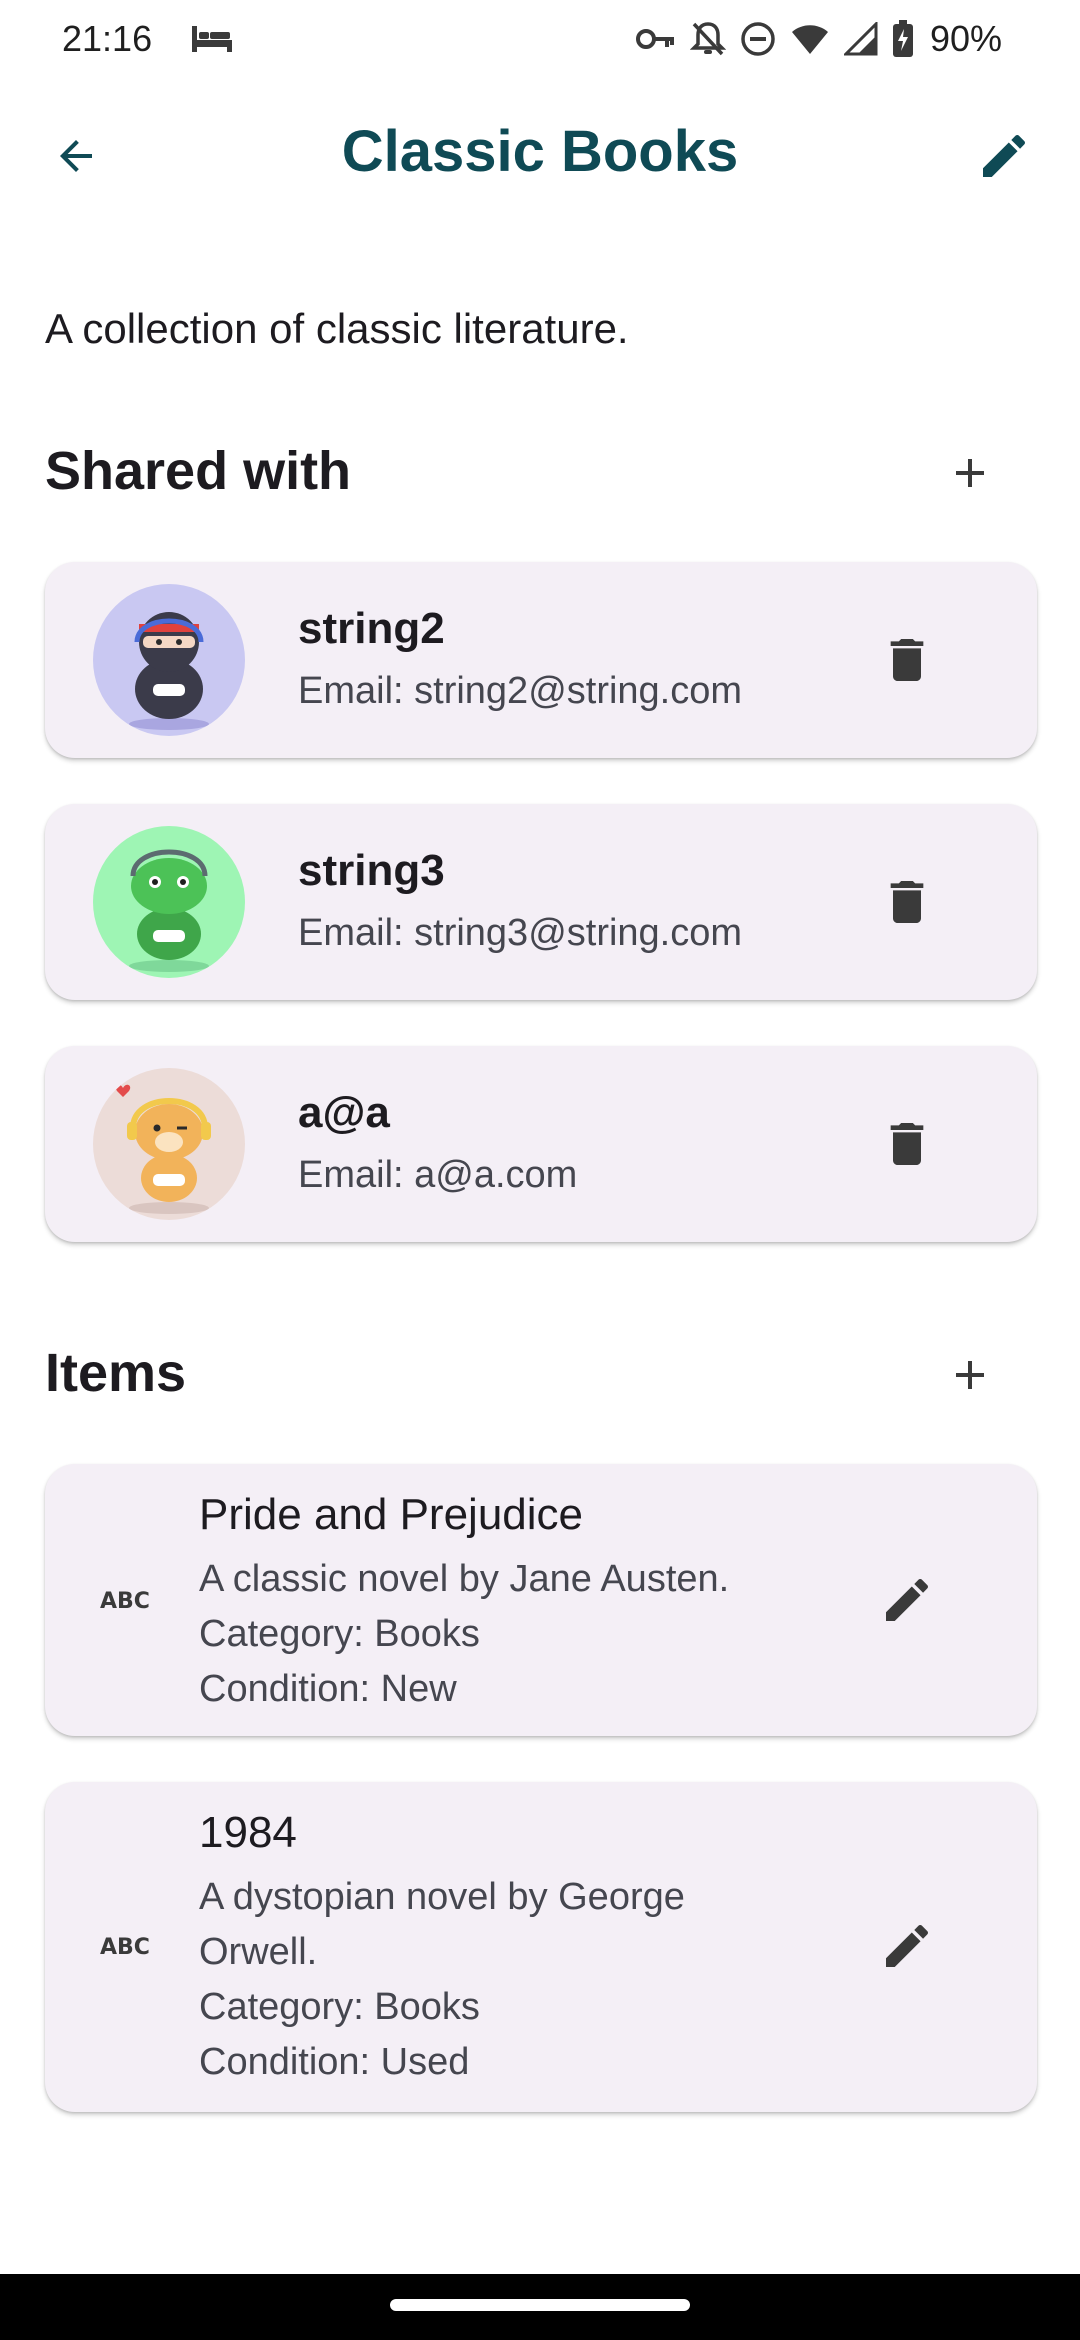  I want to click on item-title: Pride and Prejudice, so click(391, 1514).